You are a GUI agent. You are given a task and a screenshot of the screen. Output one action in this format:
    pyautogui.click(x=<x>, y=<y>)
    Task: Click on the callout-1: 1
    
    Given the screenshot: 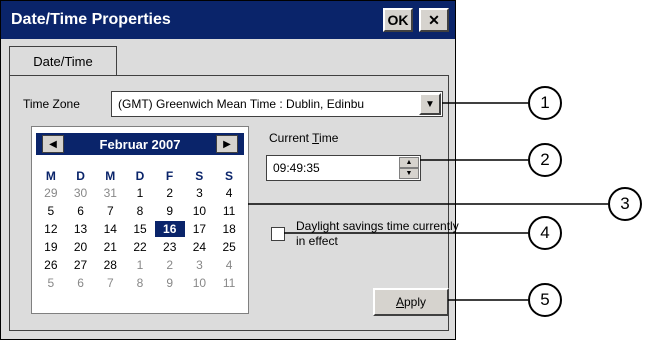 What is the action you would take?
    pyautogui.click(x=545, y=103)
    